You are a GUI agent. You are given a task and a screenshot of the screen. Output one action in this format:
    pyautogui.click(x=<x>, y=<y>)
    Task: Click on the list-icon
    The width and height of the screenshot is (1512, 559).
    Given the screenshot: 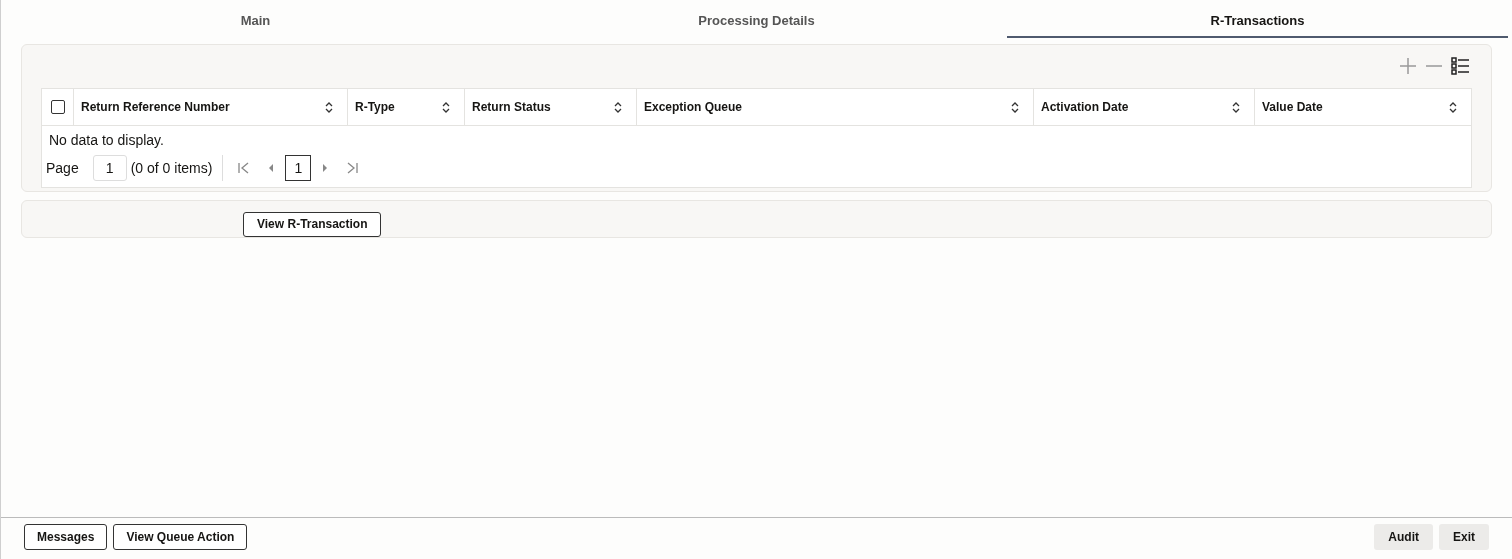 What is the action you would take?
    pyautogui.click(x=1460, y=66)
    